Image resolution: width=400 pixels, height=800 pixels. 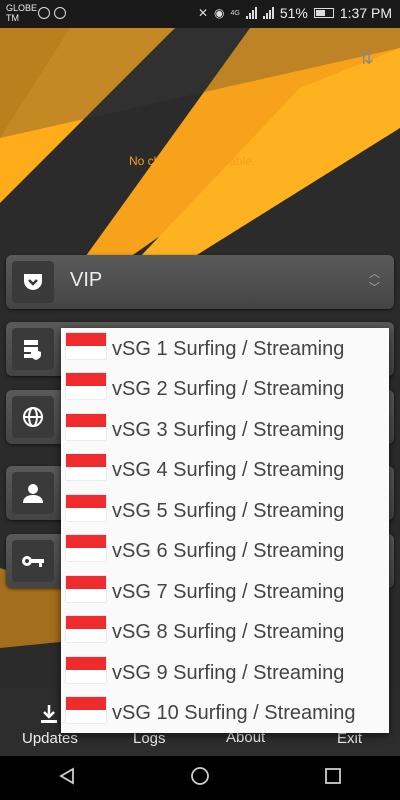 I want to click on server-option: vSG 4 Surfing / Streaming, so click(x=225, y=469).